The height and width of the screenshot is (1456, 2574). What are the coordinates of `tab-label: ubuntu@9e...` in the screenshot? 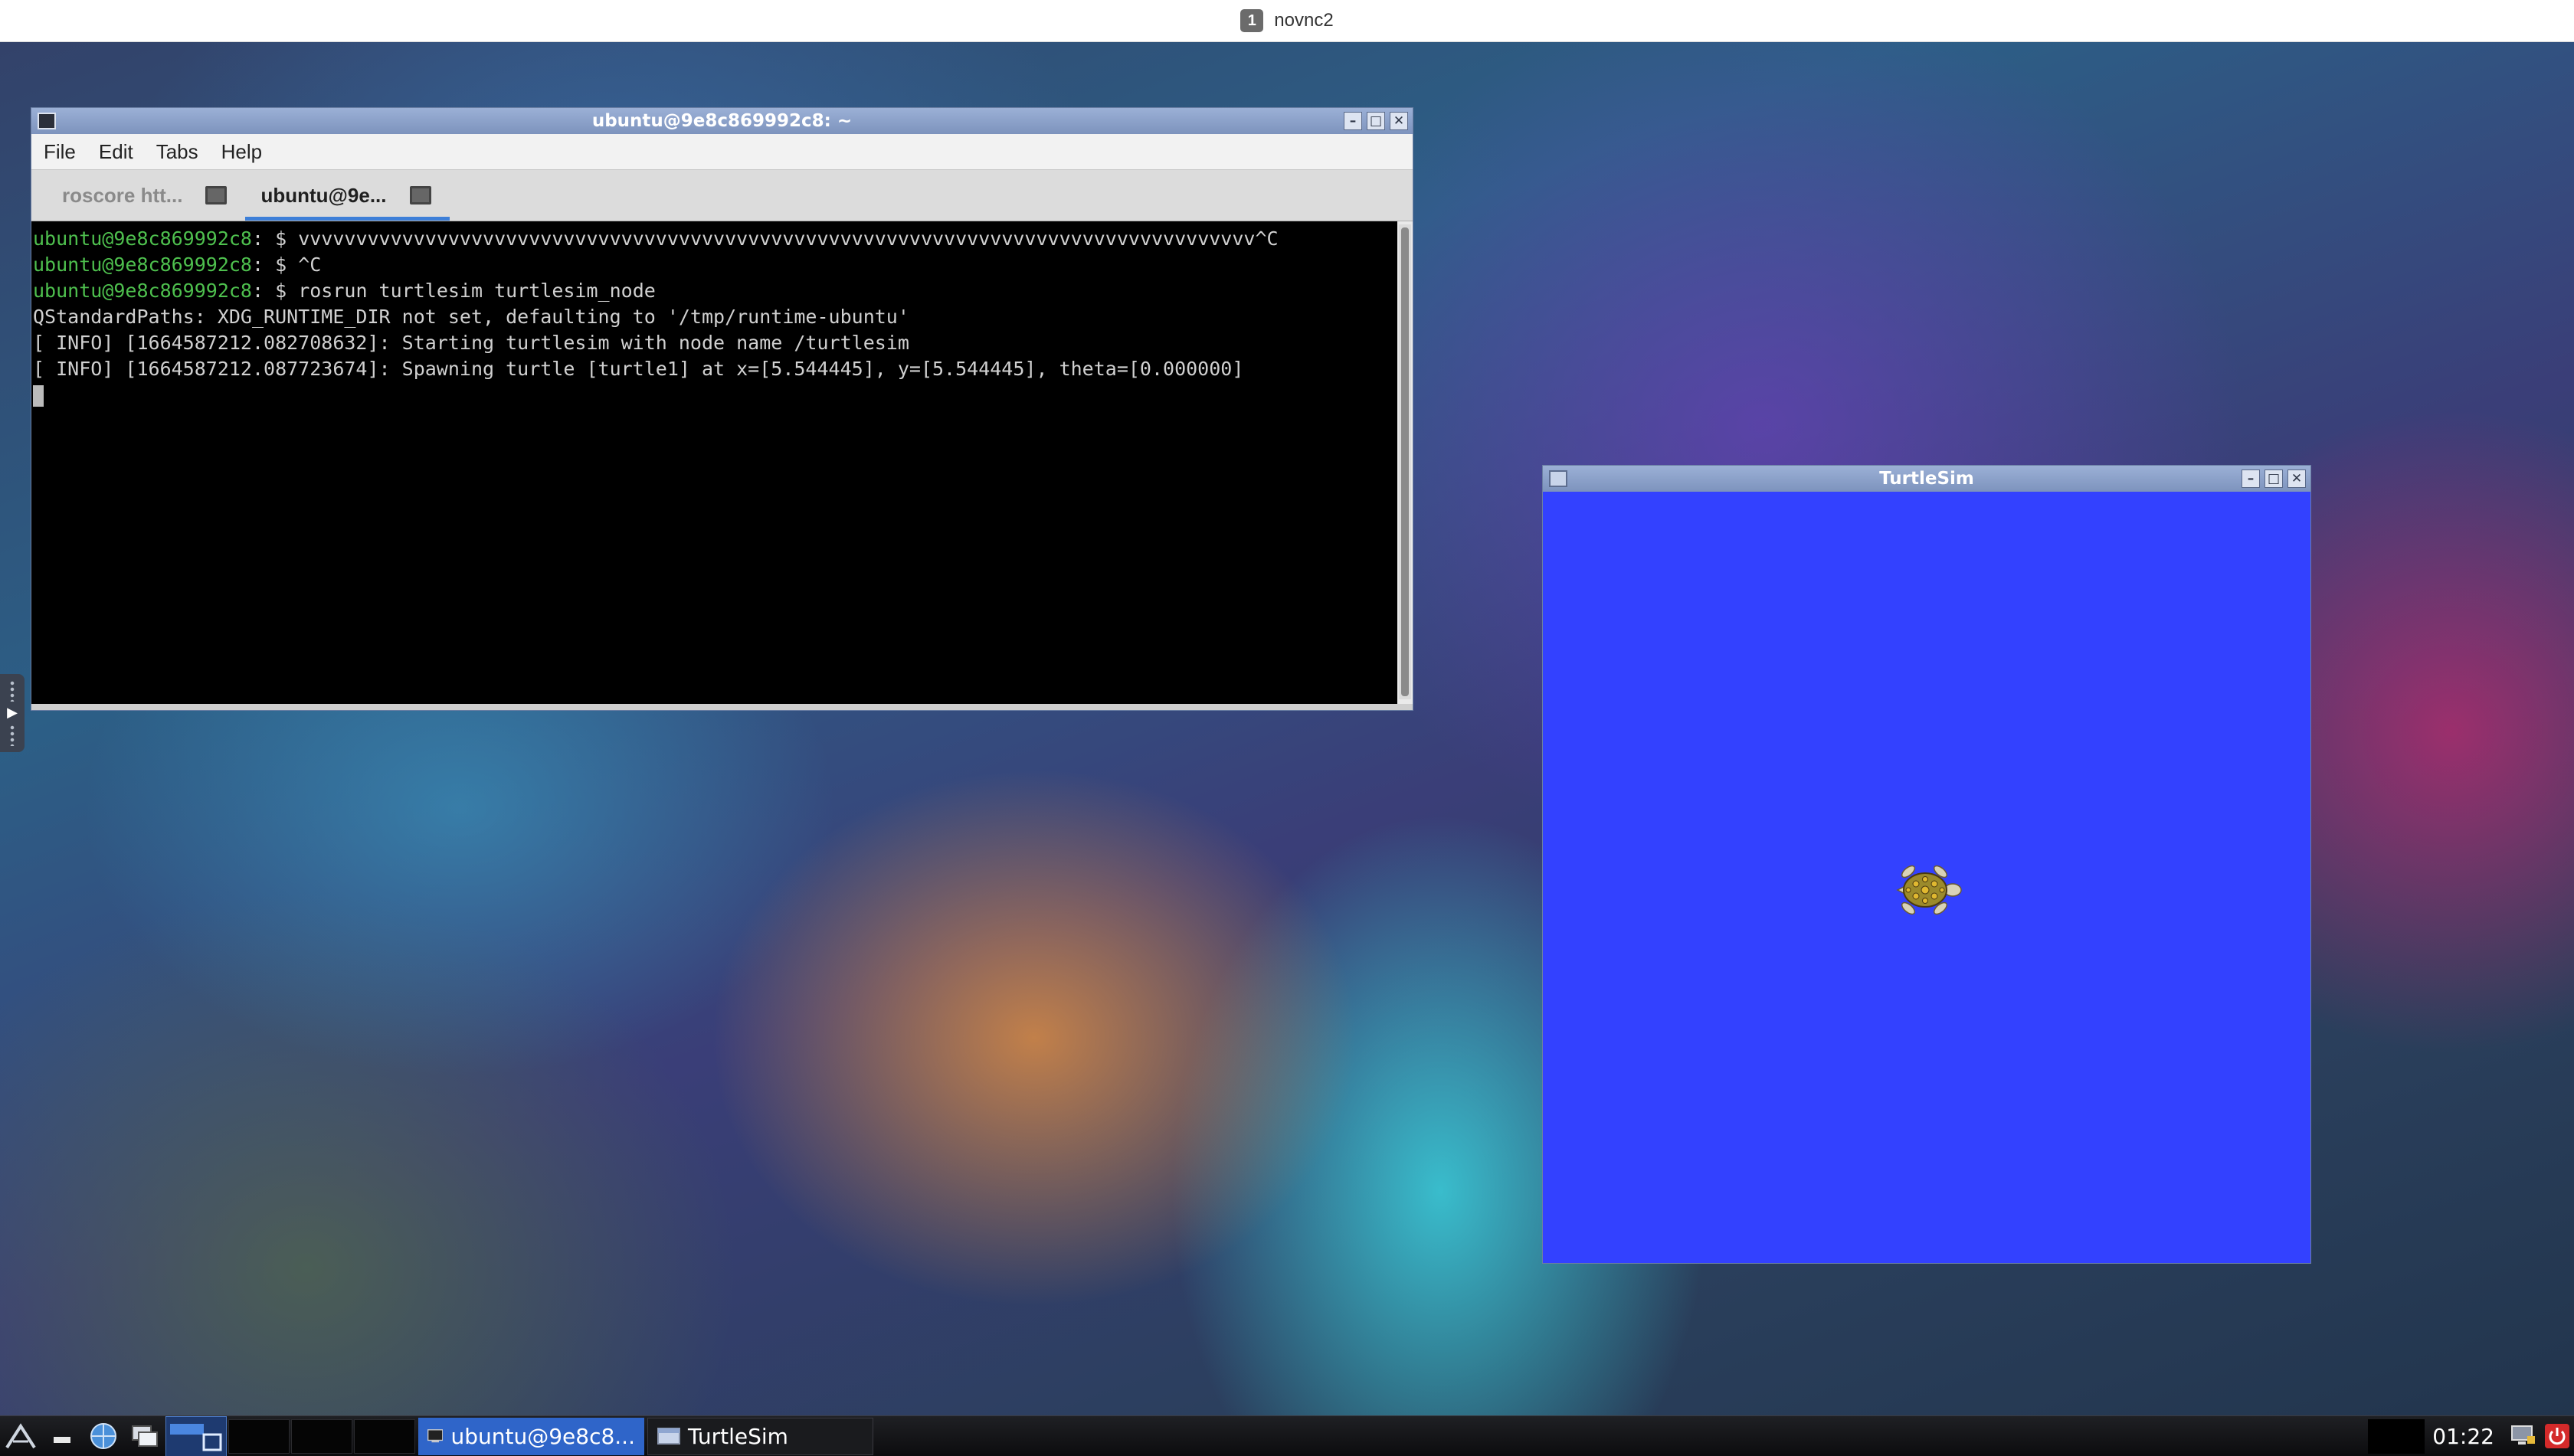 It's located at (323, 195).